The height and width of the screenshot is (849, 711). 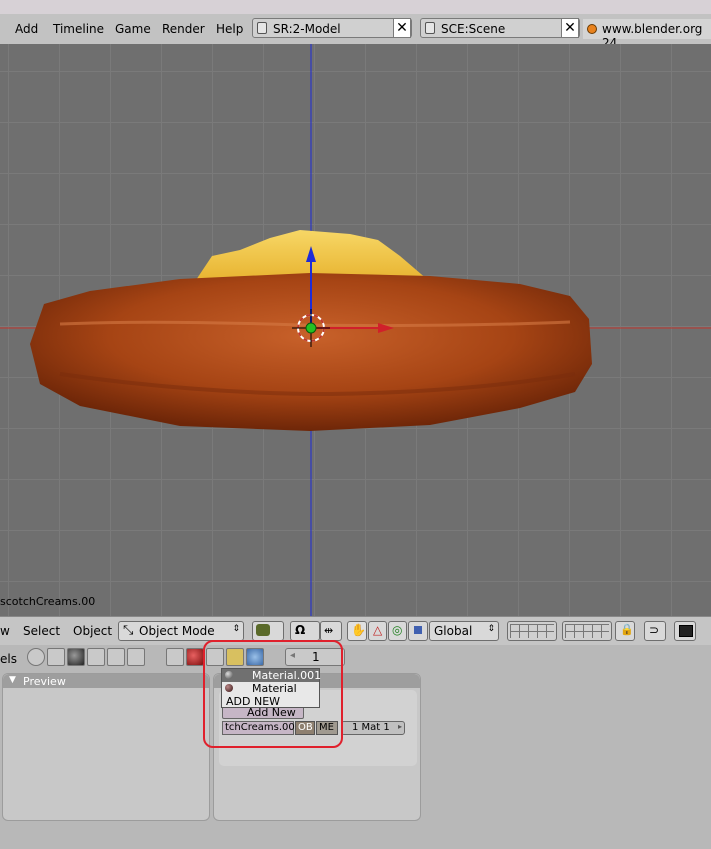 I want to click on manipulator-icon: ⇹, so click(x=329, y=630).